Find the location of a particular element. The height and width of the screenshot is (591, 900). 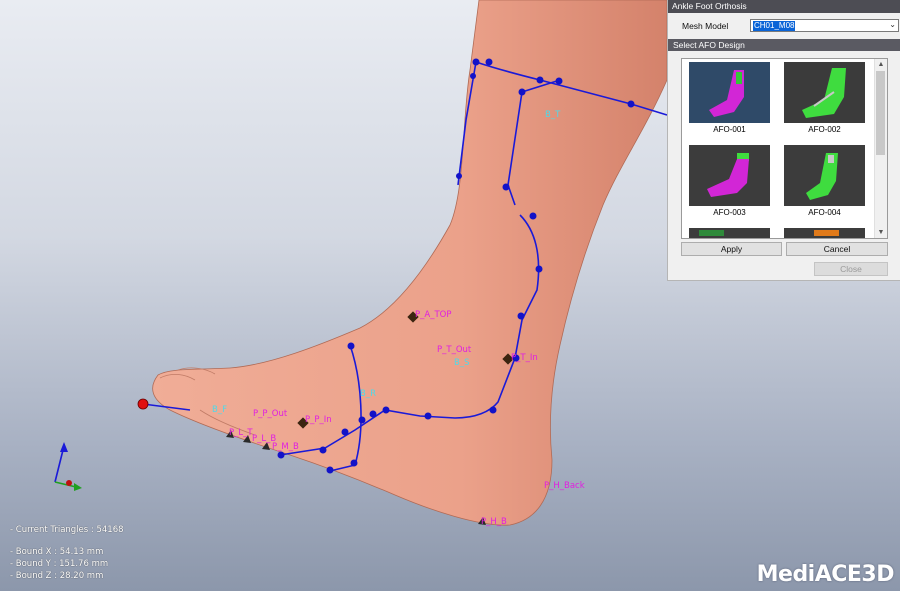

bound-x: - Bound X : 54.13 mm is located at coordinates (57, 552).